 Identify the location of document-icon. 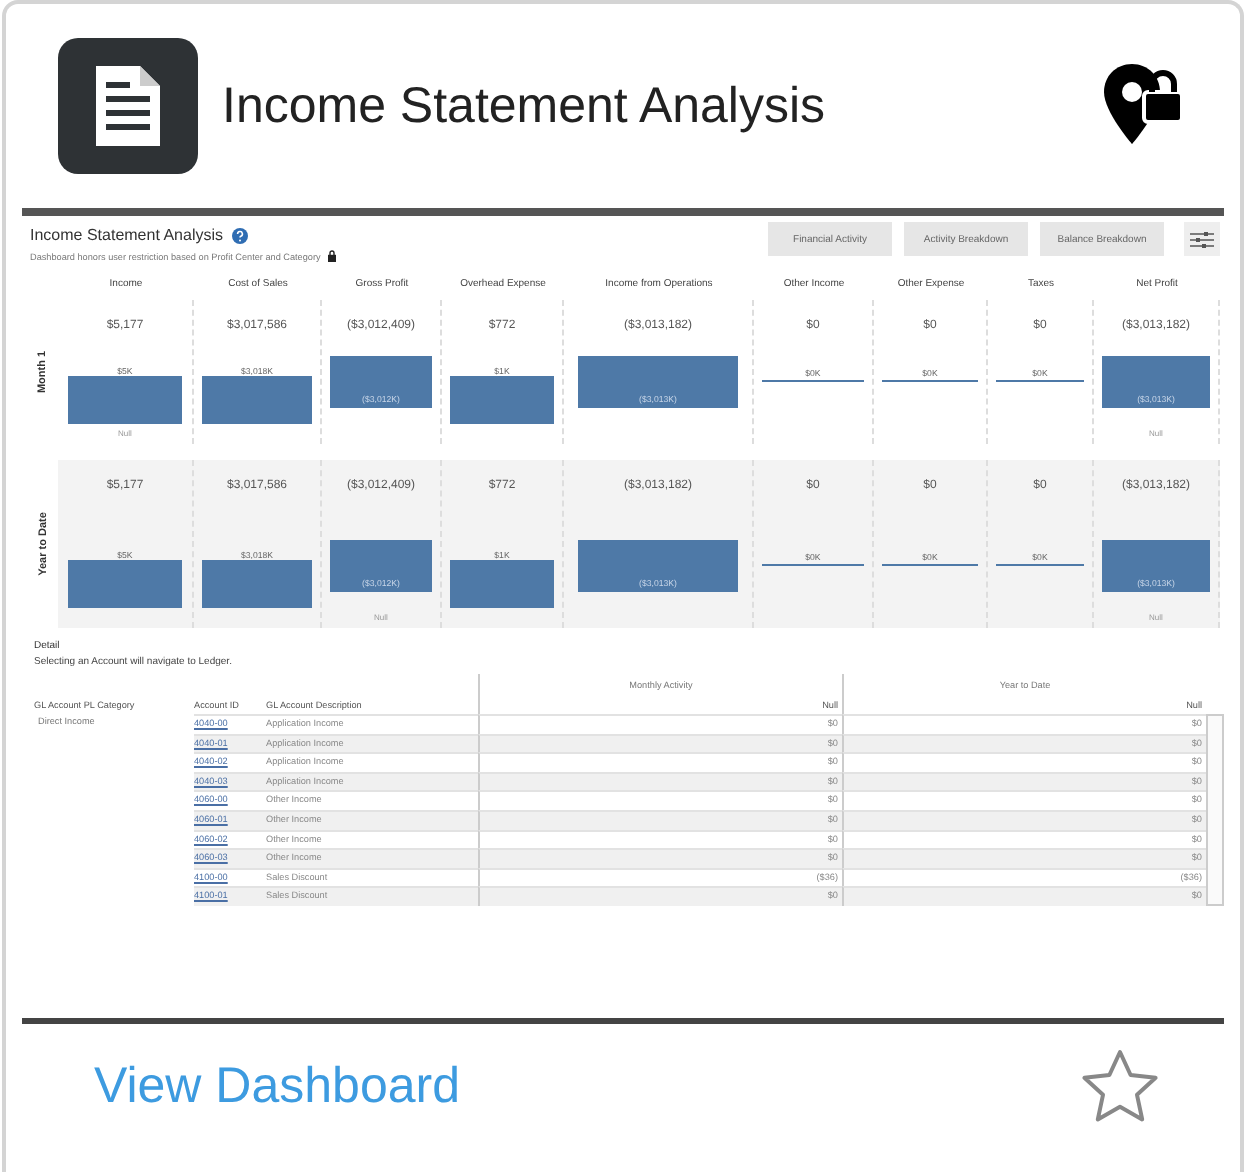
(128, 106).